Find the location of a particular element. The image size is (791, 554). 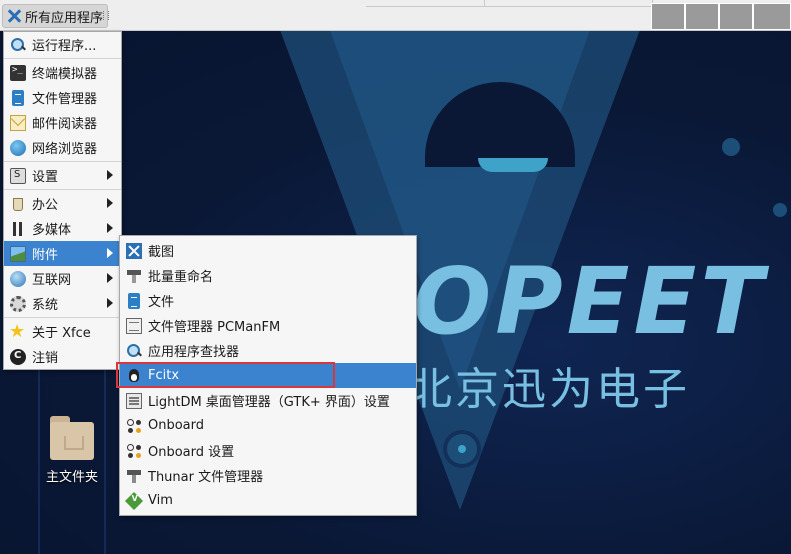

menu-item-label: Onboard is located at coordinates (176, 425).